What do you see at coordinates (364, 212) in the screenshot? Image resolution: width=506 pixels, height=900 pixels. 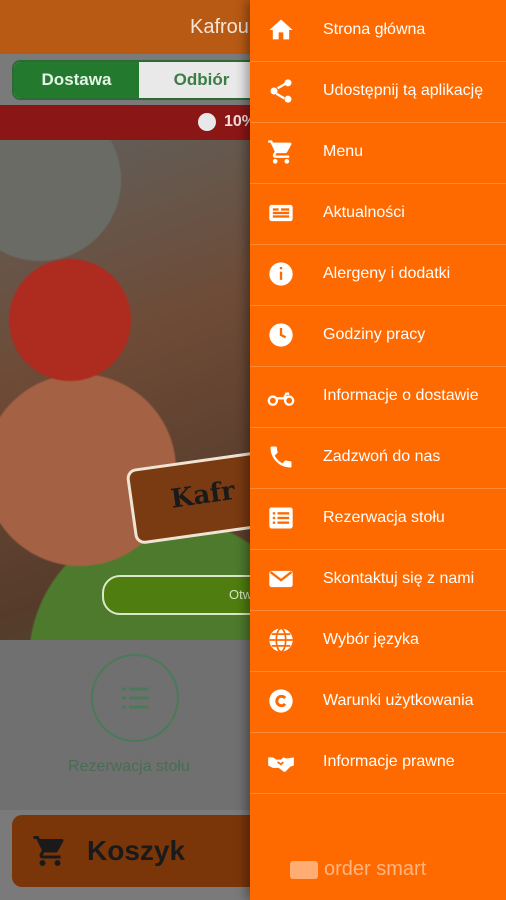 I see `drawer-item-label: Aktualności` at bounding box center [364, 212].